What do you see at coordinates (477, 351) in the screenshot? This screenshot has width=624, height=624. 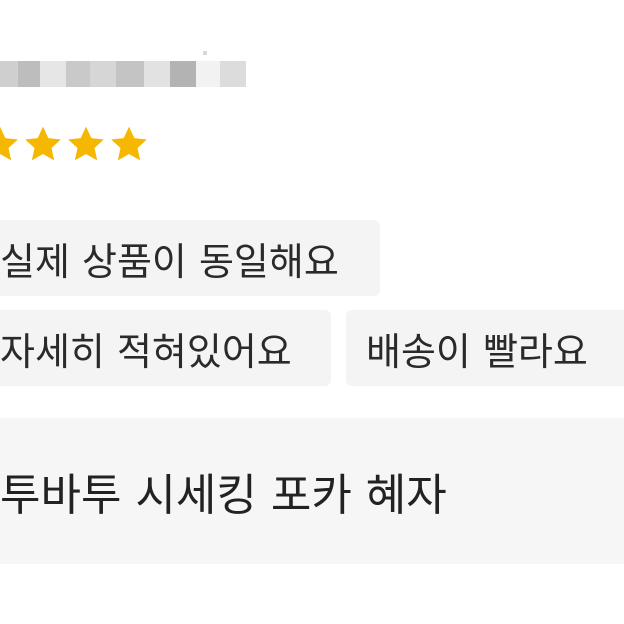 I see `review-tag-label: 배송이 빨라요` at bounding box center [477, 351].